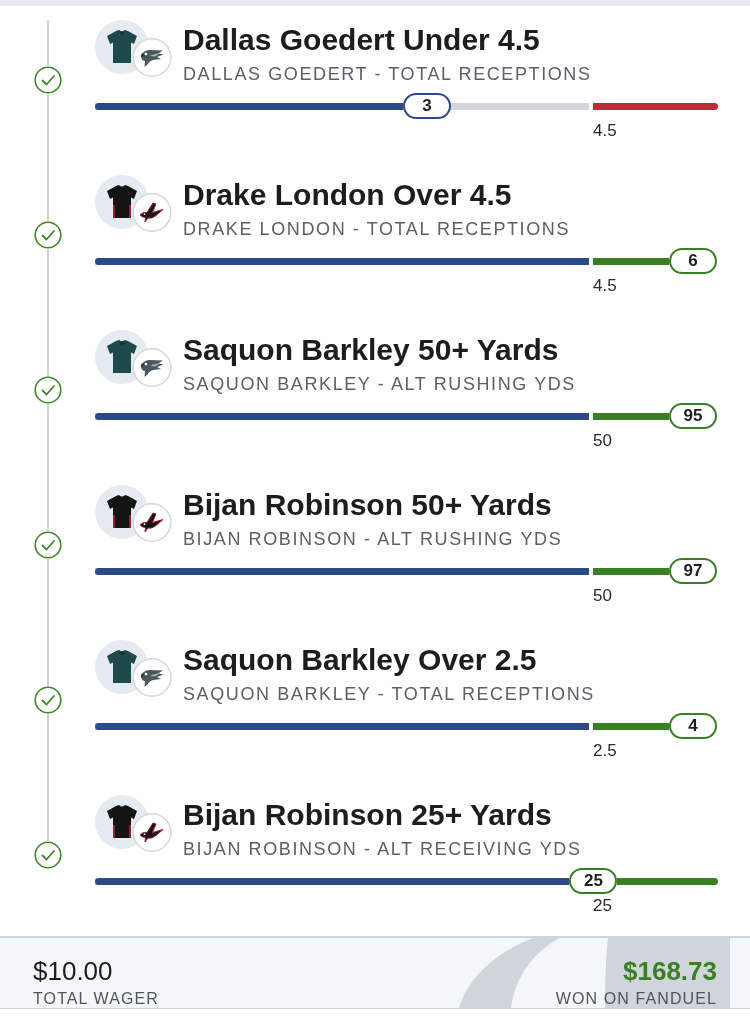 This screenshot has height=1020, width=750. Describe the element at coordinates (379, 384) in the screenshot. I see `market-label: SAQUON BARKLEY - ALT RUSHING YDS` at that location.